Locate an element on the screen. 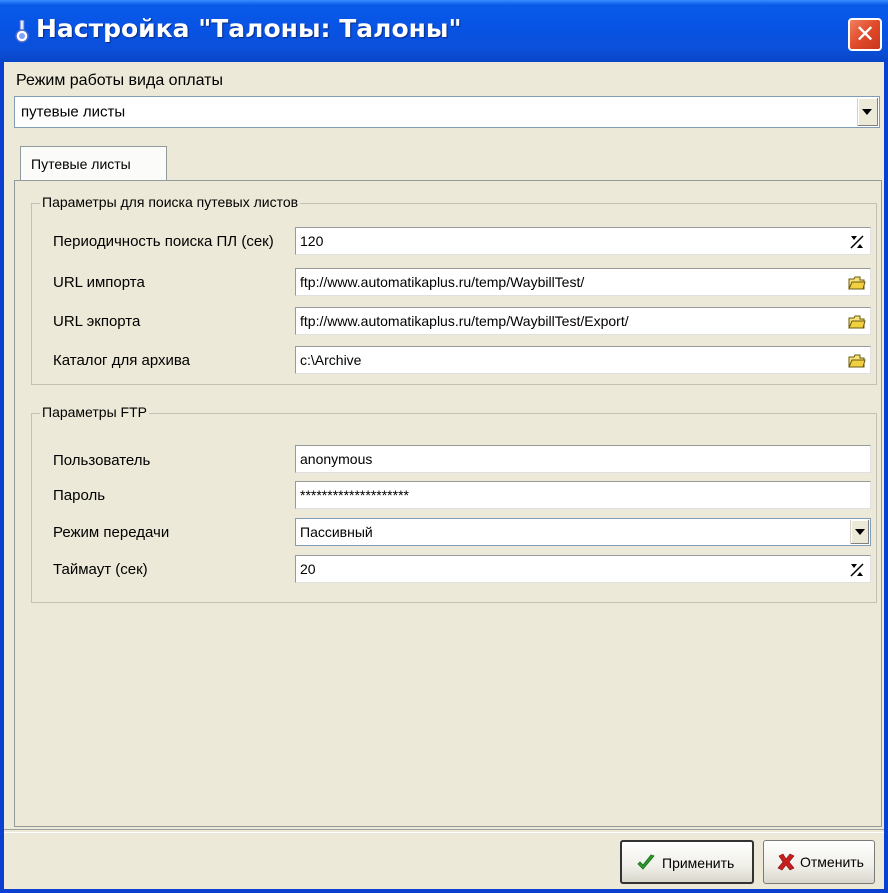 This screenshot has height=893, width=888. title-bar: Настройка "Талоны: Талоны" ✕ is located at coordinates (444, 31).